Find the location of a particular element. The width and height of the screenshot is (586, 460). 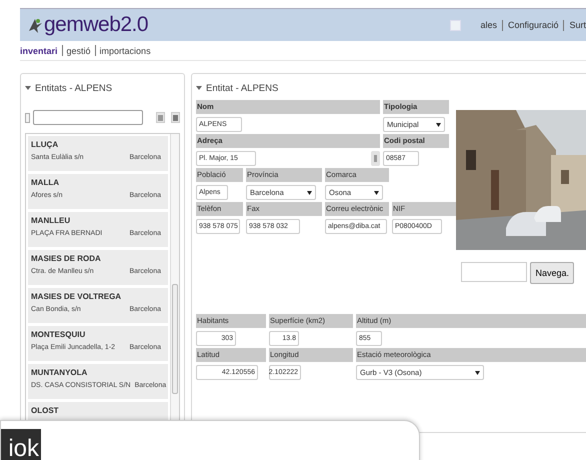

app-logo: gemweb2.0 is located at coordinates (96, 25).